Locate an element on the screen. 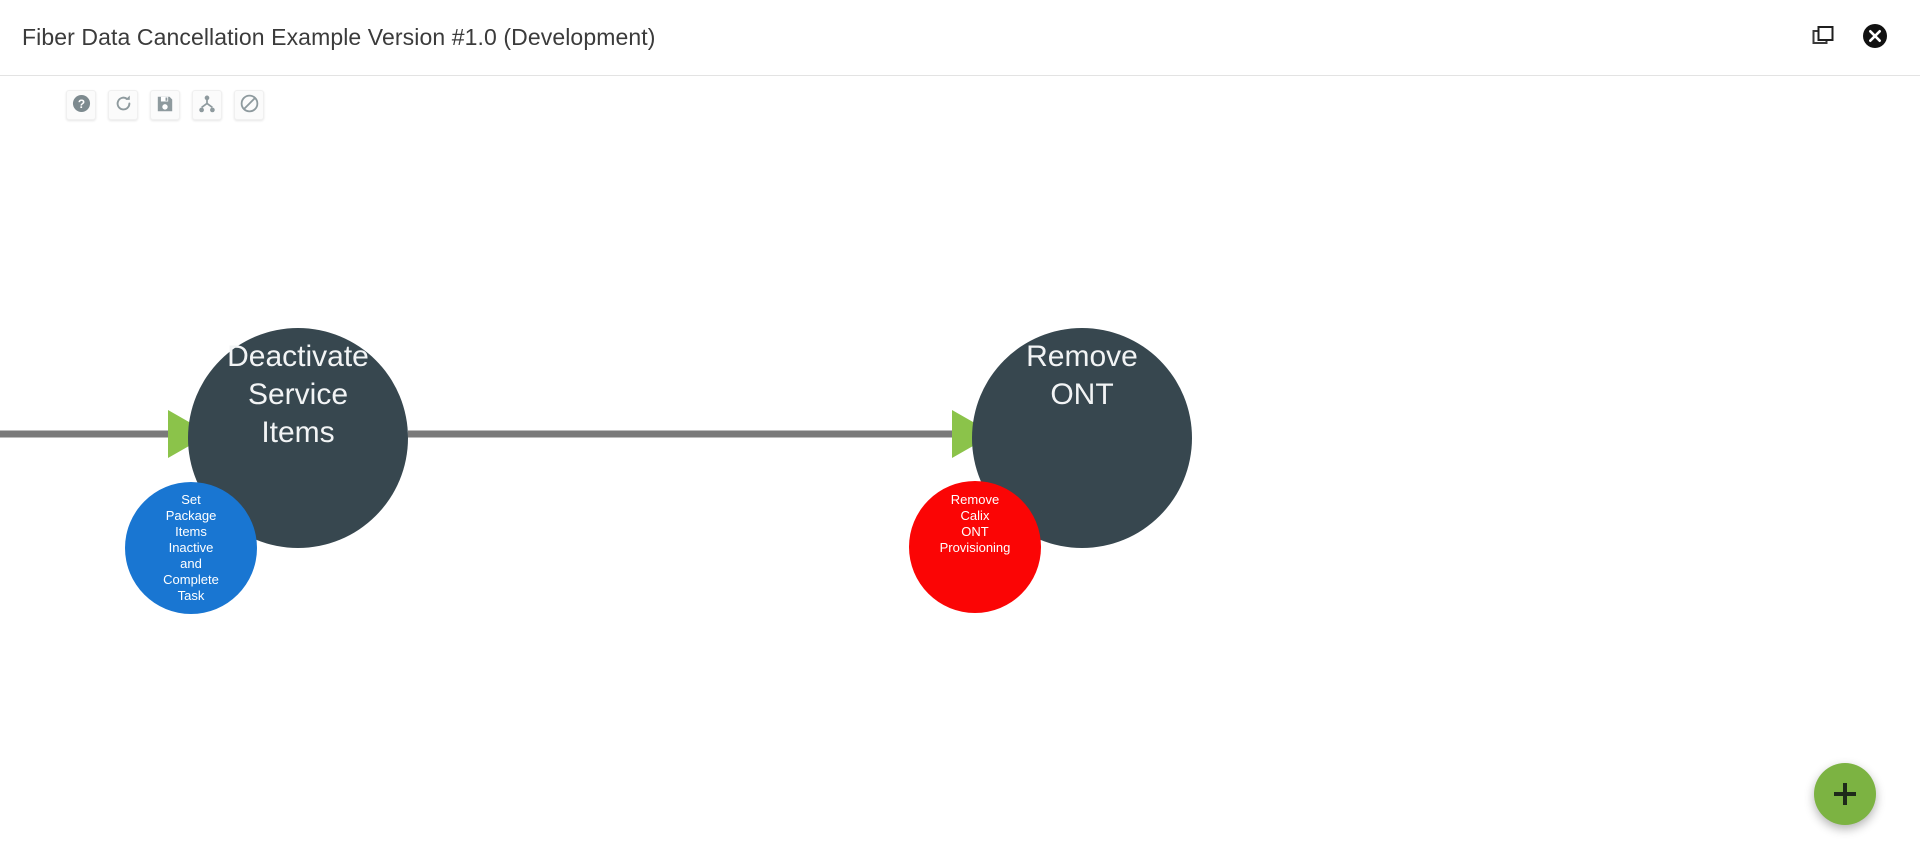 The width and height of the screenshot is (1920, 862). refresh-icon is located at coordinates (123, 105).